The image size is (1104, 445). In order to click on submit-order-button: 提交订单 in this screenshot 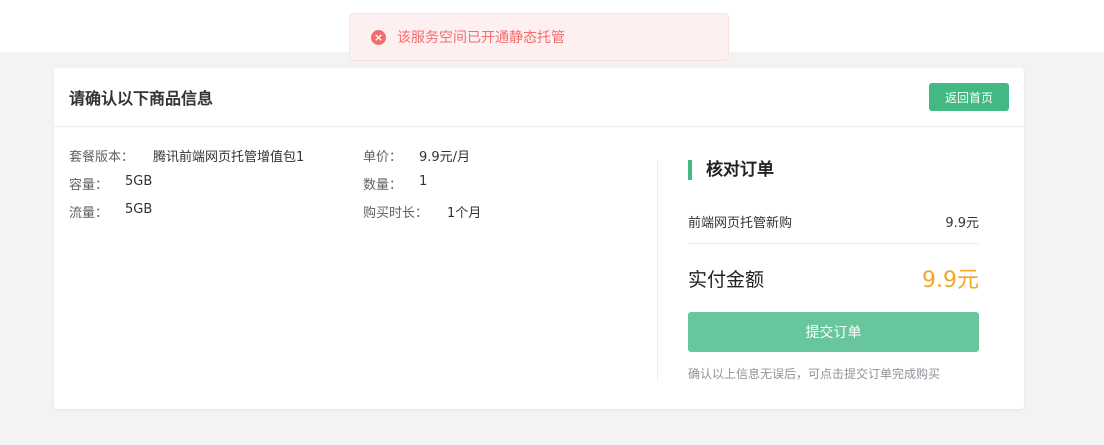, I will do `click(833, 332)`.